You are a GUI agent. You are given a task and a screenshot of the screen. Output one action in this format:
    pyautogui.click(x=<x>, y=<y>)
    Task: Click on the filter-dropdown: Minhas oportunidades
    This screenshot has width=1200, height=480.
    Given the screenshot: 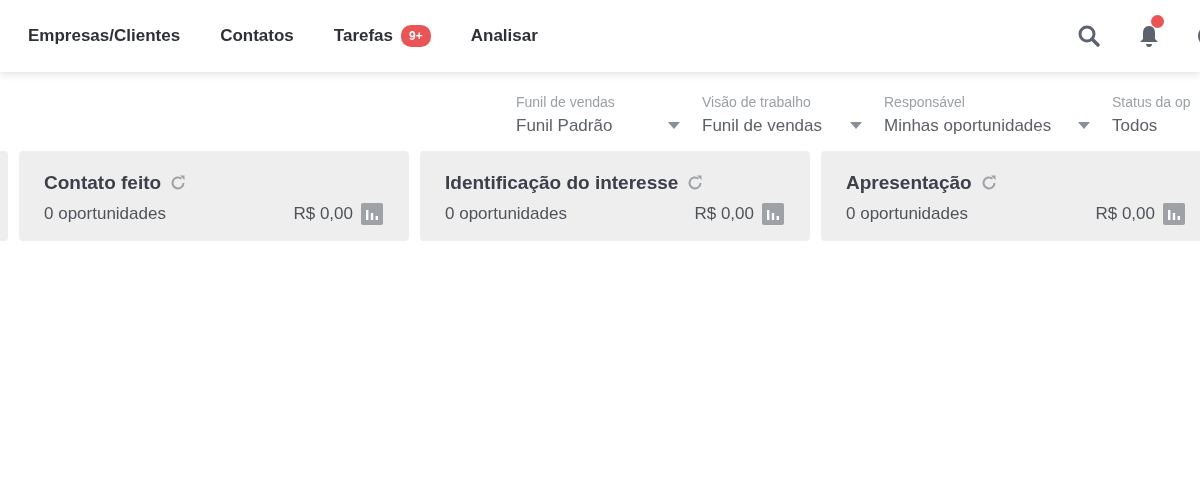 What is the action you would take?
    pyautogui.click(x=987, y=126)
    